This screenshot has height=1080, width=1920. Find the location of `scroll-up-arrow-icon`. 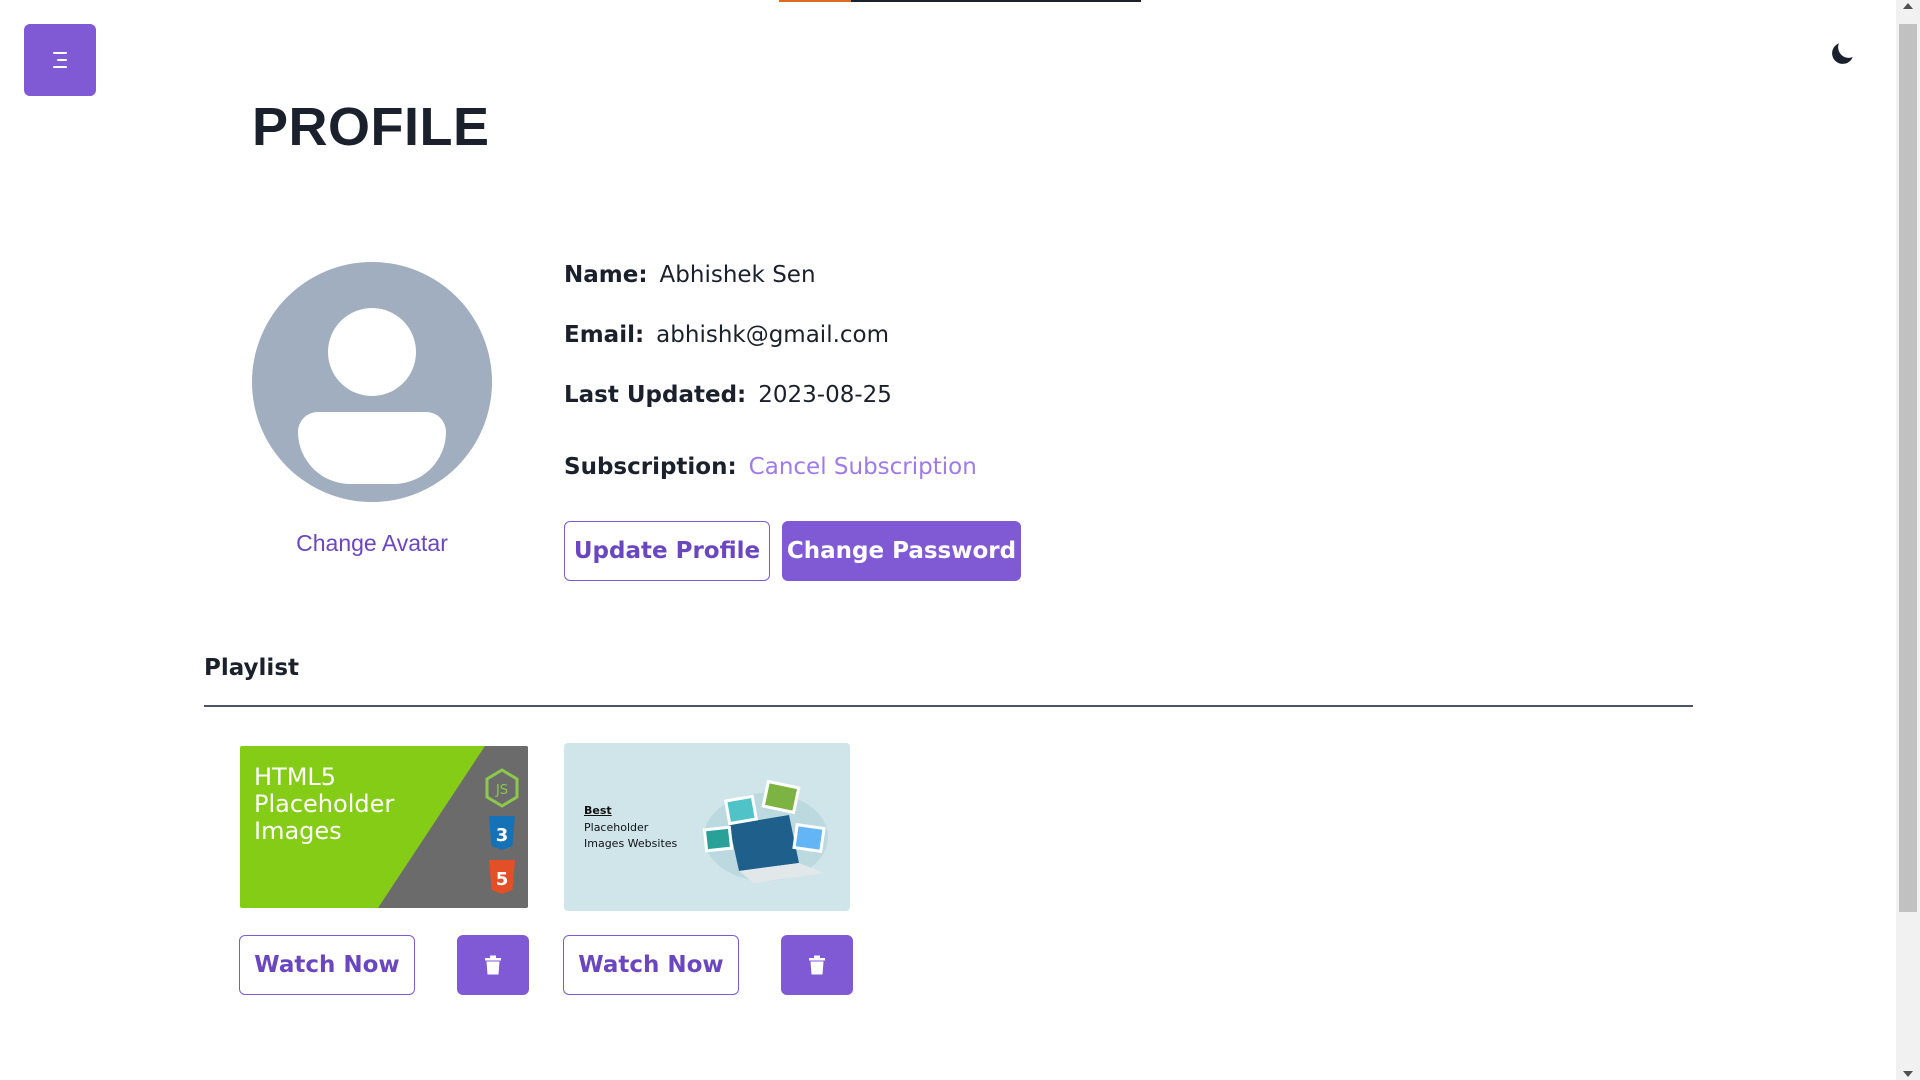

scroll-up-arrow-icon is located at coordinates (1908, 6).